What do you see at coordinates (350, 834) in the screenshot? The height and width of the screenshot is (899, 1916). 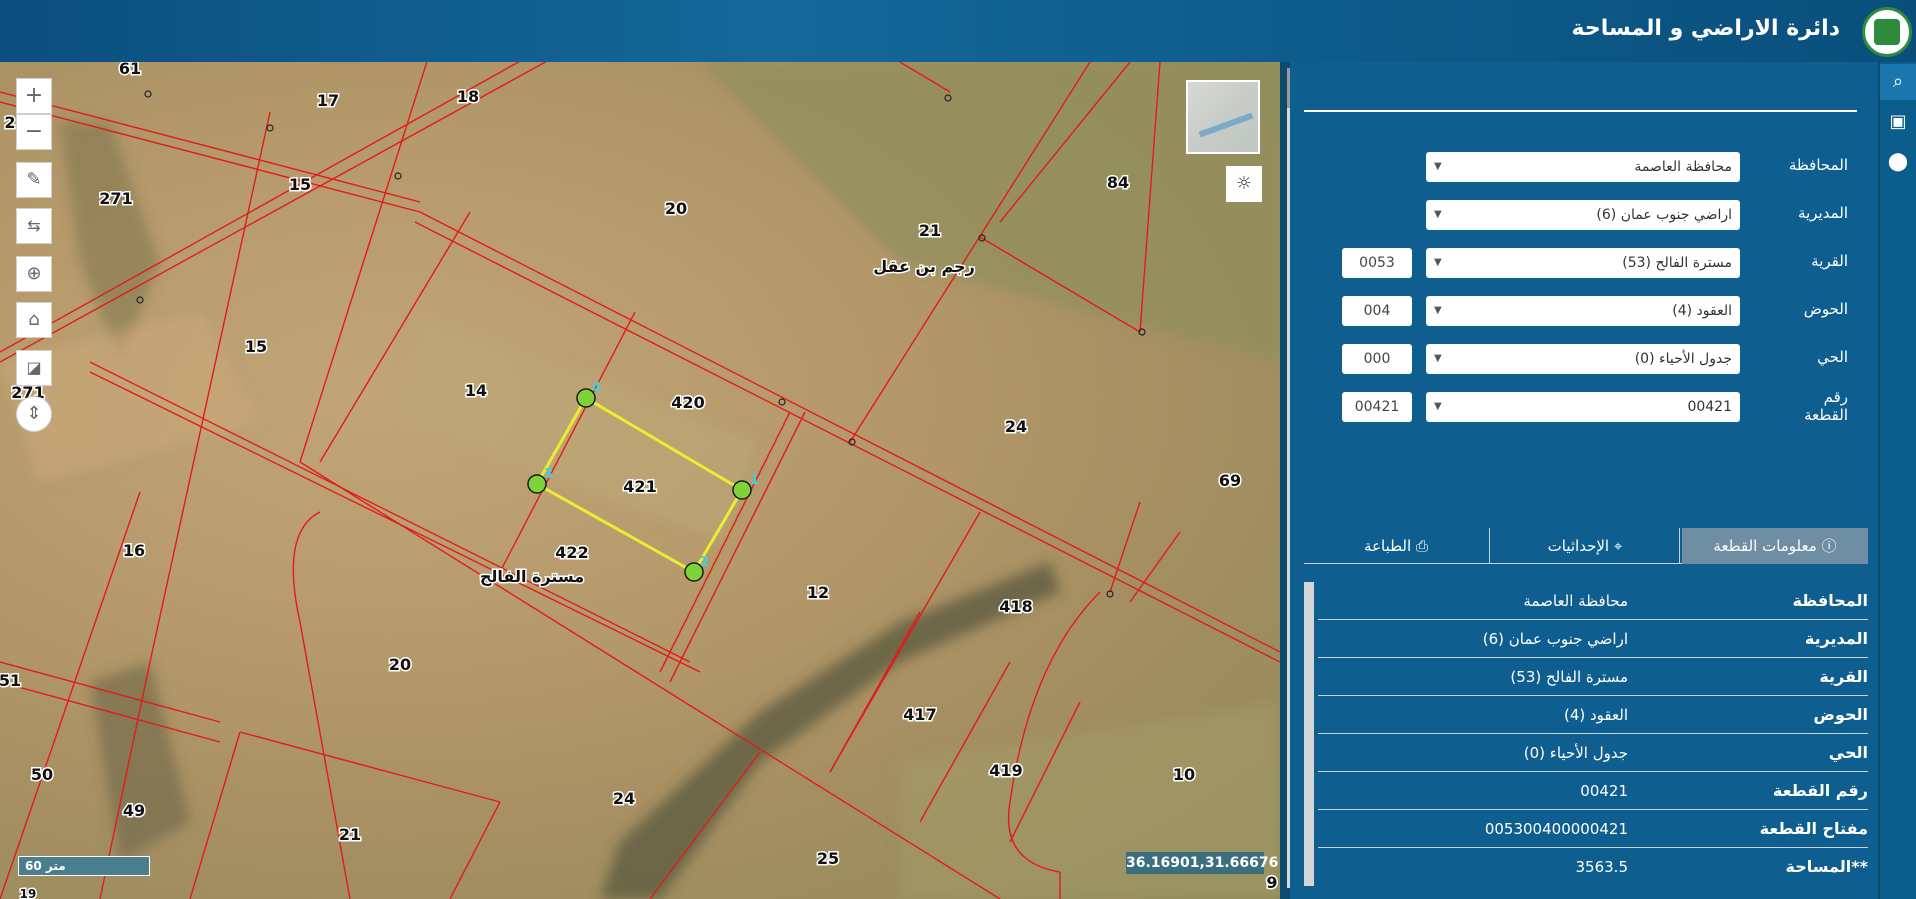 I see `parcel-label: 21` at bounding box center [350, 834].